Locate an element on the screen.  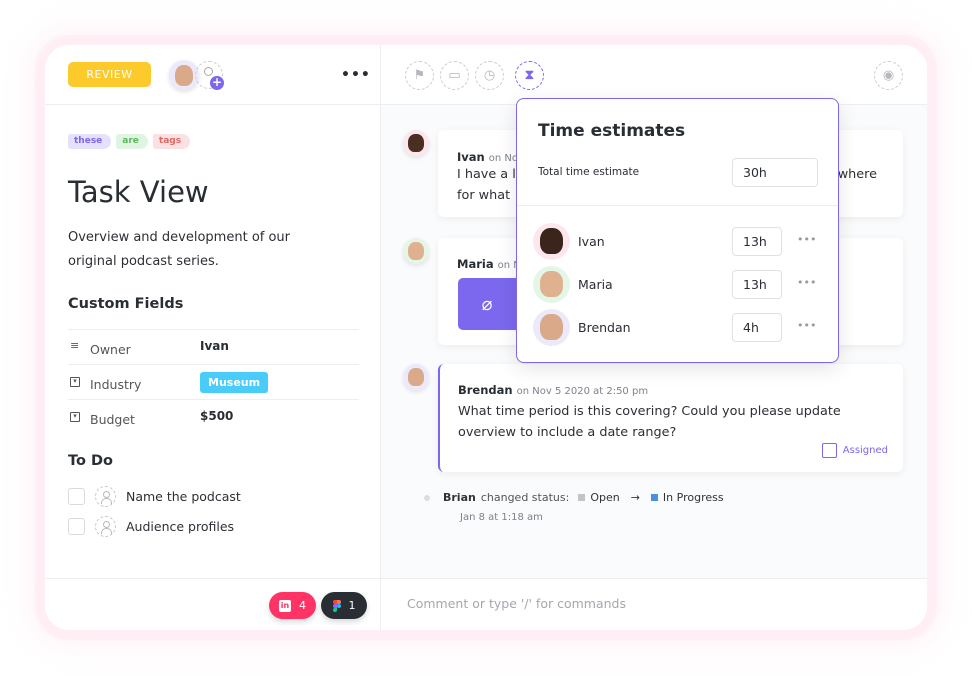
person-name: Maria is located at coordinates (595, 284).